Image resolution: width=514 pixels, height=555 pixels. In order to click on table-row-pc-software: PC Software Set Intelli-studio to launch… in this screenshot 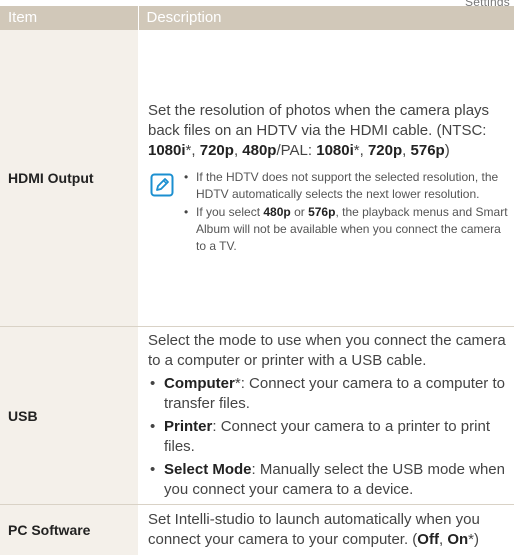, I will do `click(257, 530)`.